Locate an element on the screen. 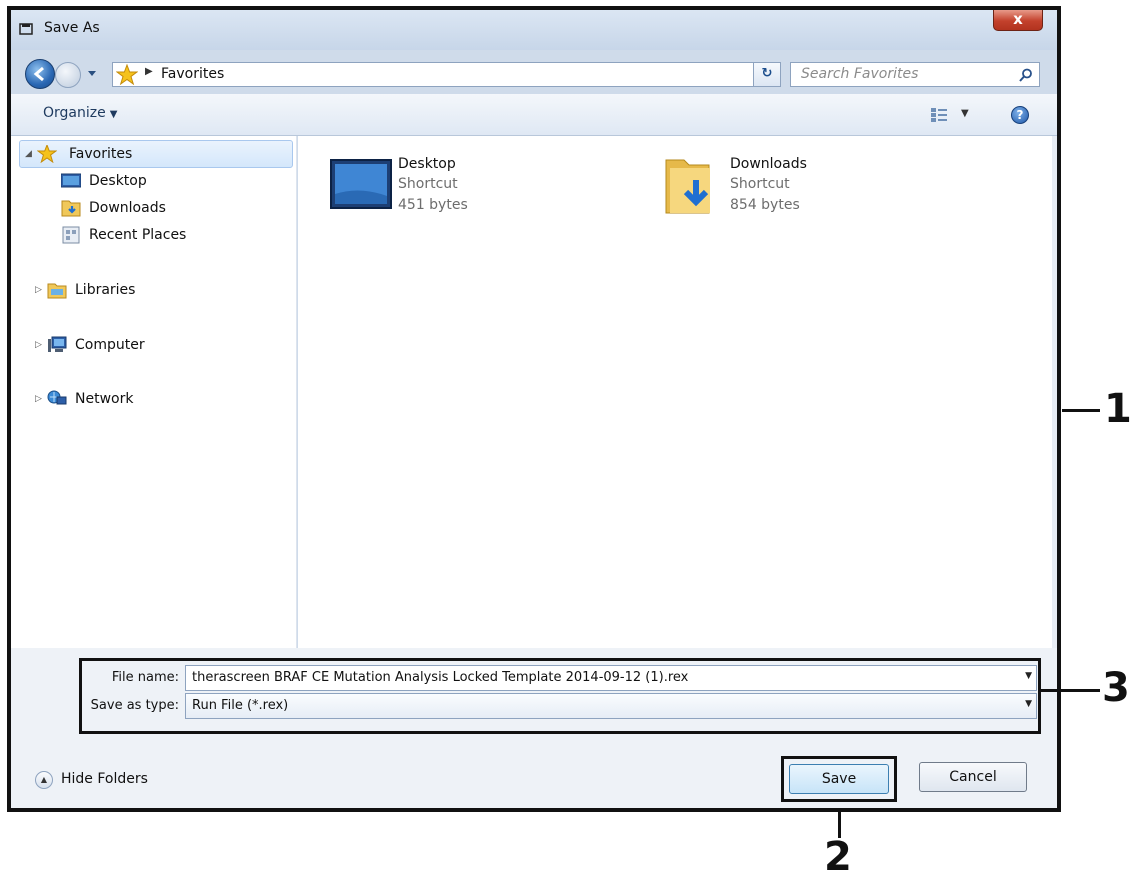 Image resolution: width=1135 pixels, height=882 pixels. callout-1-number: 1 is located at coordinates (1118, 409).